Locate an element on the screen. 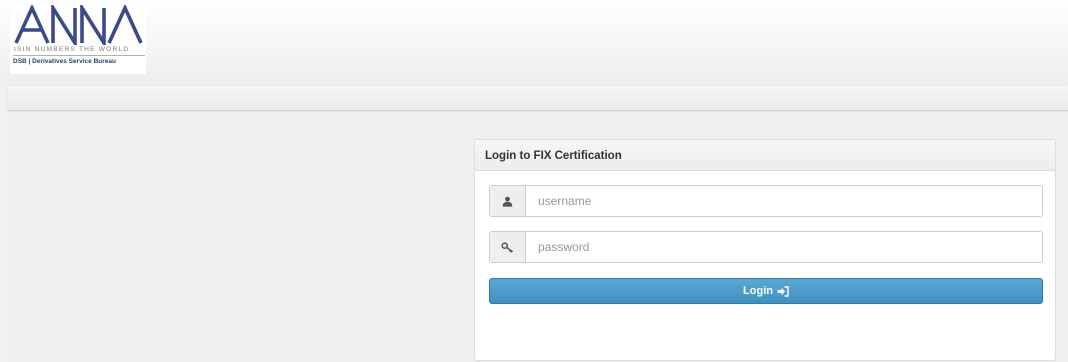  logo-divider is located at coordinates (79, 55).